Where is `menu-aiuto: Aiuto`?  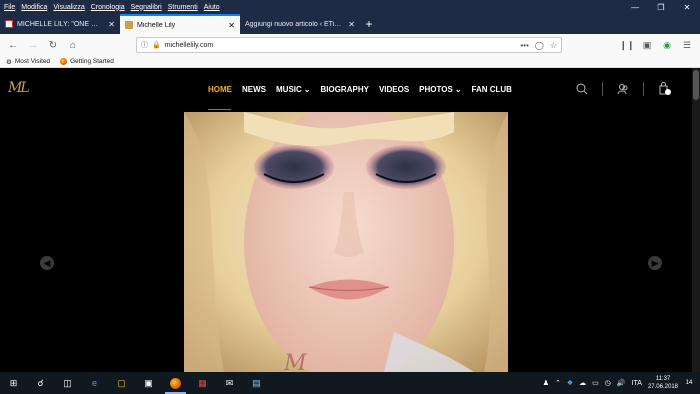
menu-aiuto: Aiuto is located at coordinates (212, 7).